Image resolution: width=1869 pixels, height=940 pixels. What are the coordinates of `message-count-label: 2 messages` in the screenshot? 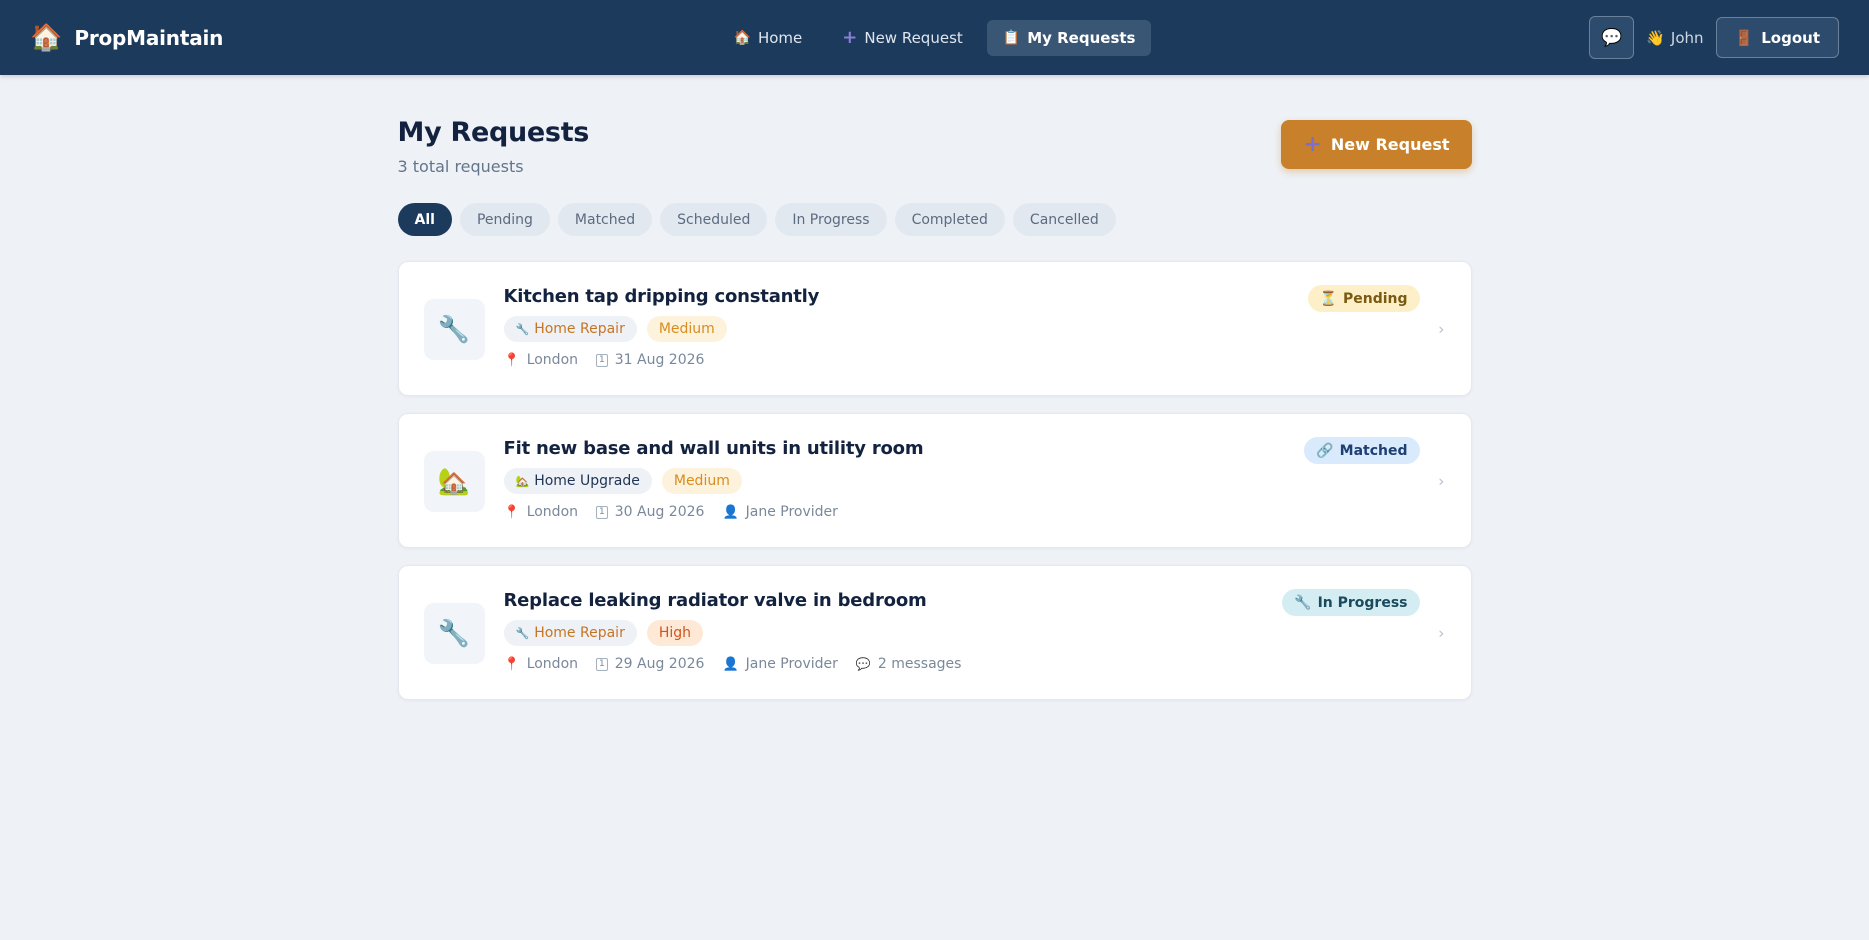 It's located at (919, 664).